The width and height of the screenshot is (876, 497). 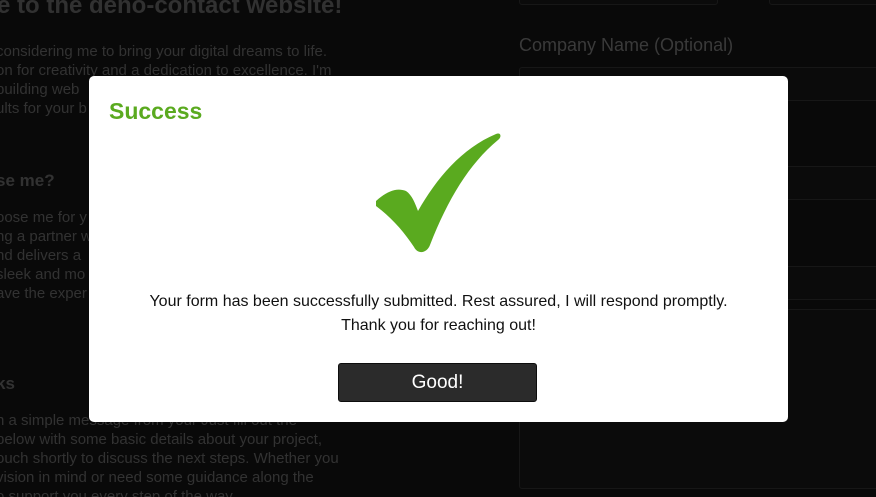 What do you see at coordinates (438, 193) in the screenshot?
I see `checkmark-icon` at bounding box center [438, 193].